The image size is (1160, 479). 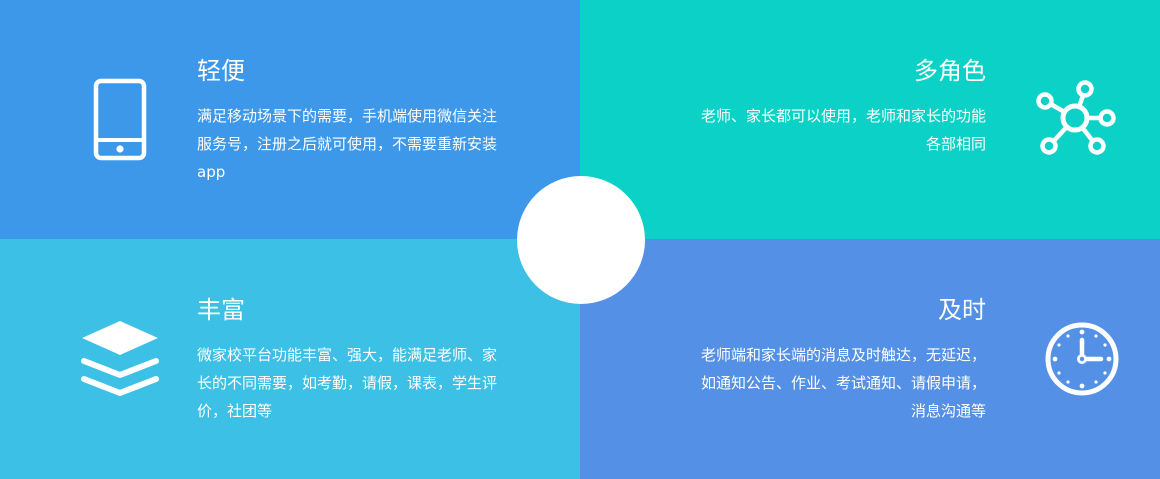 What do you see at coordinates (221, 310) in the screenshot?
I see `feature-title: 丰富` at bounding box center [221, 310].